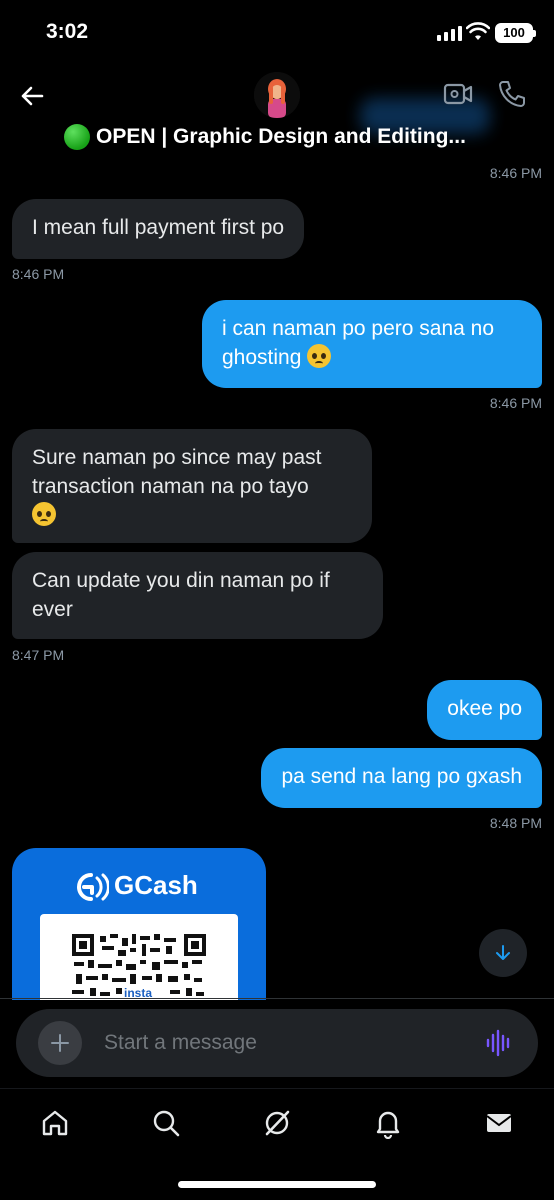 The image size is (554, 1200). I want to click on phone-call-icon, so click(512, 94).